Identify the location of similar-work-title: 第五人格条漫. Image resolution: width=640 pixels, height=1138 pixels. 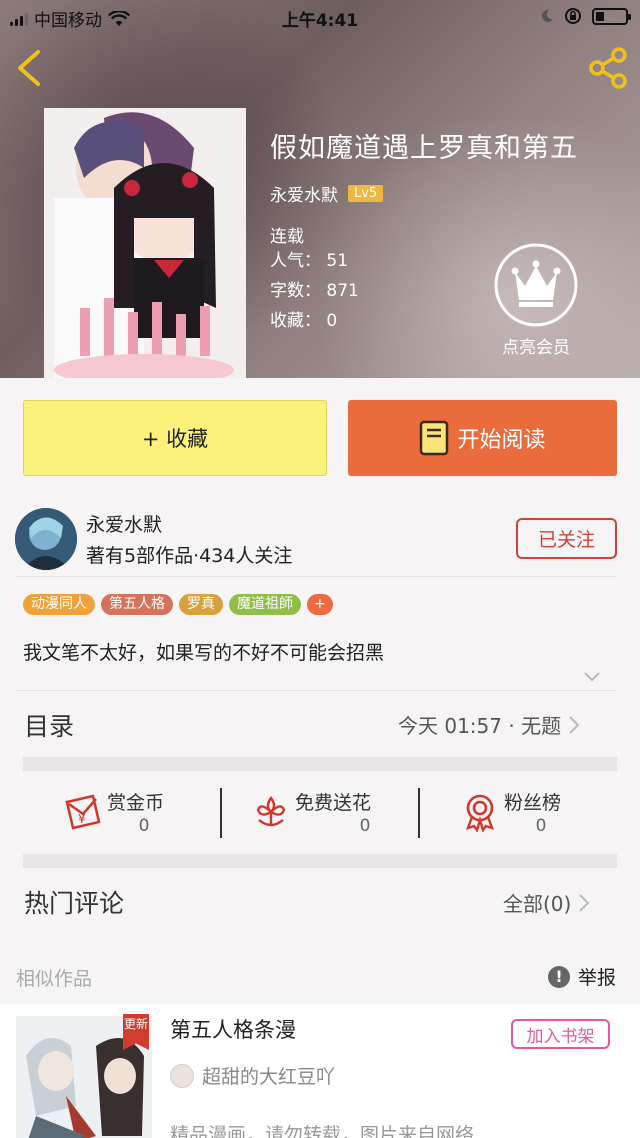
(233, 1029).